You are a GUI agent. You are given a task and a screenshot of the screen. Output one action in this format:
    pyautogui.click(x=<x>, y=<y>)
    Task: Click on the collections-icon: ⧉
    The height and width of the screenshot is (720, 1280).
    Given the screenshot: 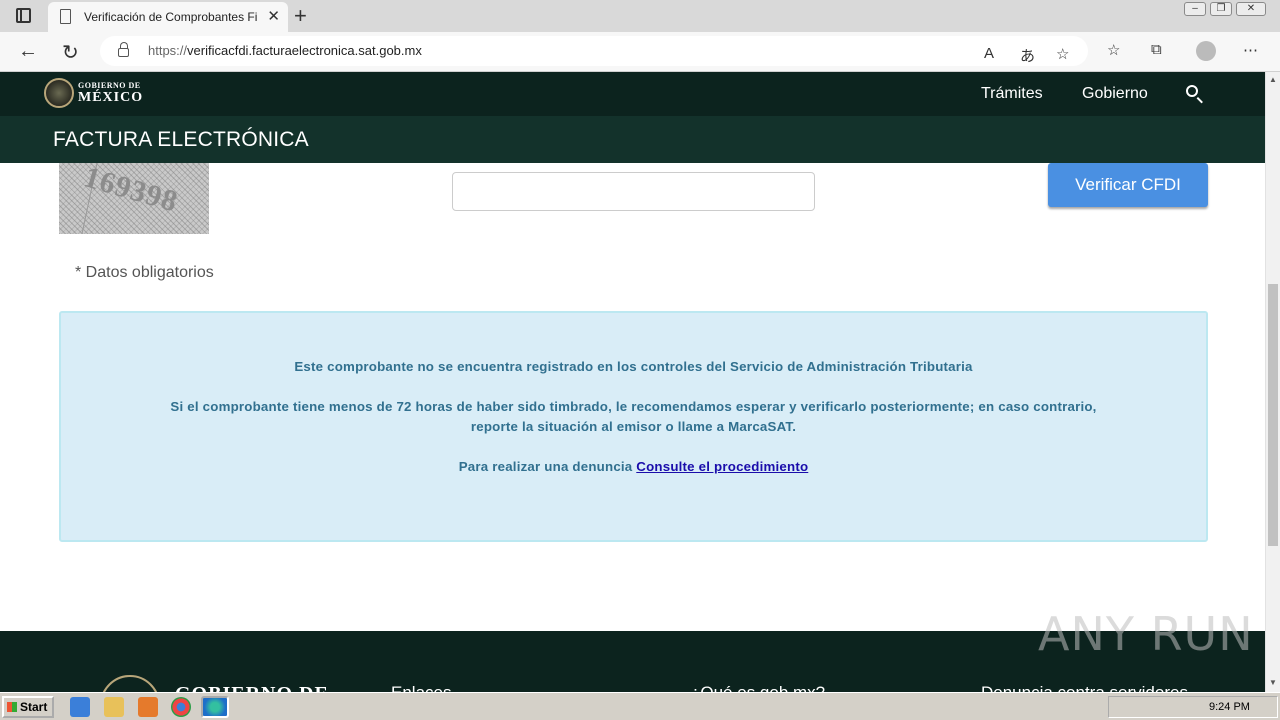 What is the action you would take?
    pyautogui.click(x=1156, y=49)
    